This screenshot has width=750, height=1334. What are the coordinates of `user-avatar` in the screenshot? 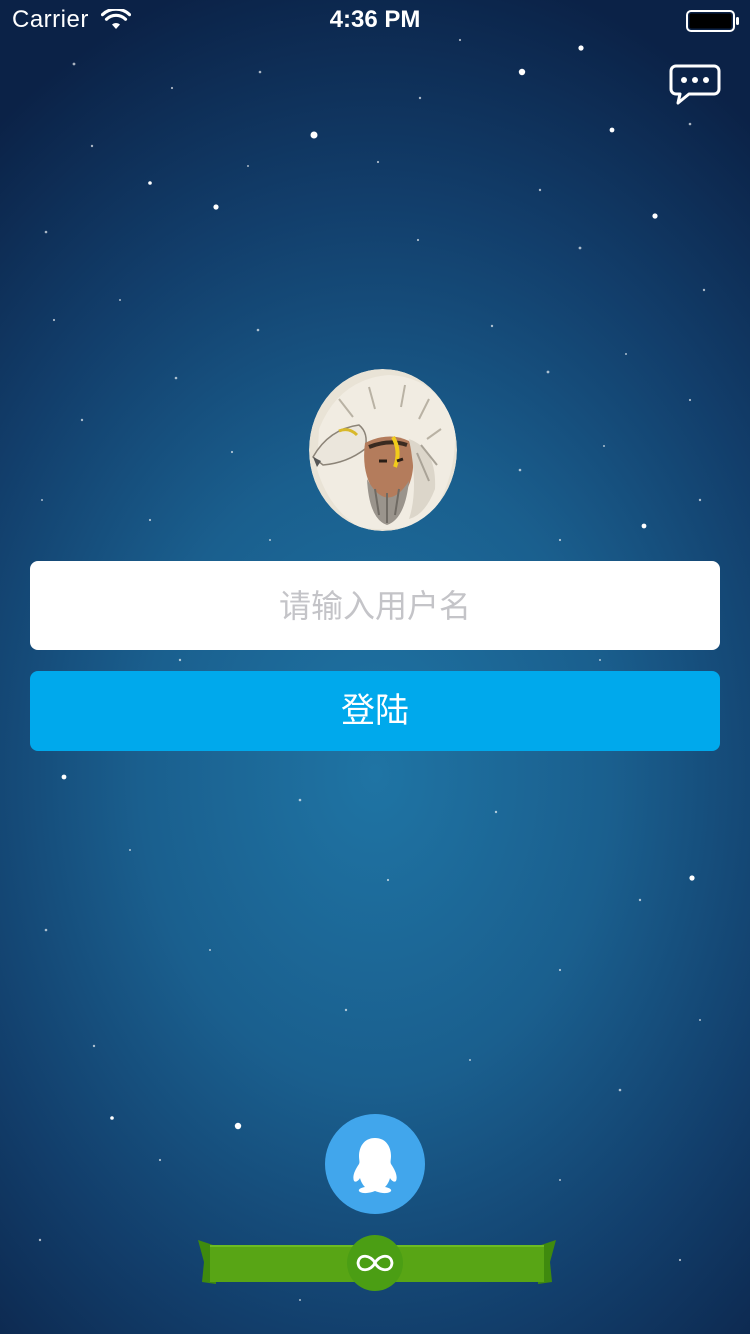 It's located at (383, 450).